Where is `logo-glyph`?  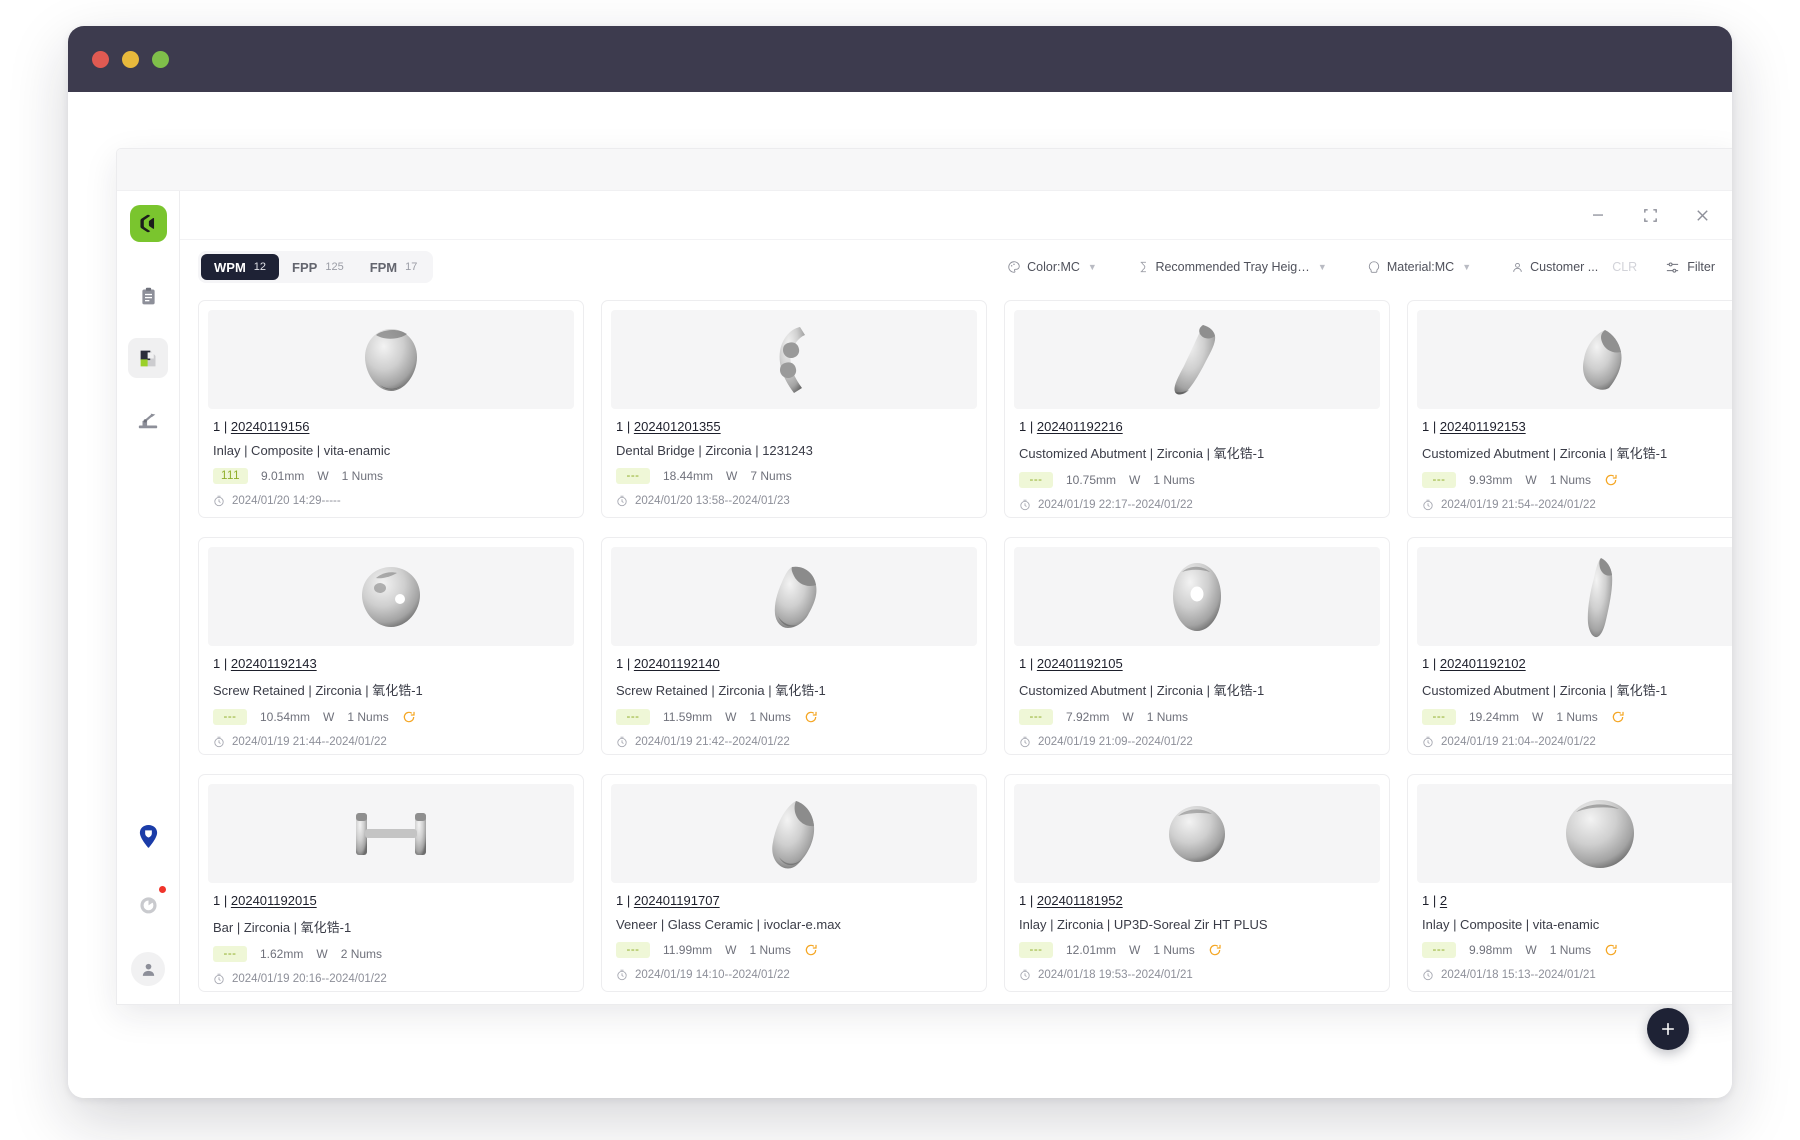
logo-glyph is located at coordinates (146, 223).